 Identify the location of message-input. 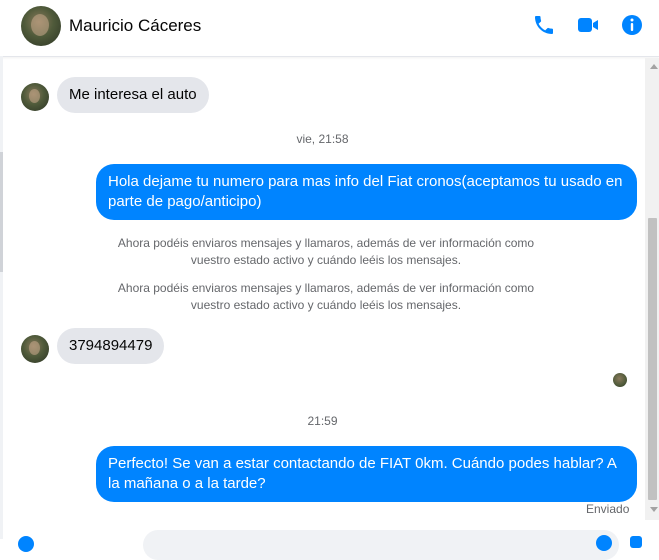
(381, 545).